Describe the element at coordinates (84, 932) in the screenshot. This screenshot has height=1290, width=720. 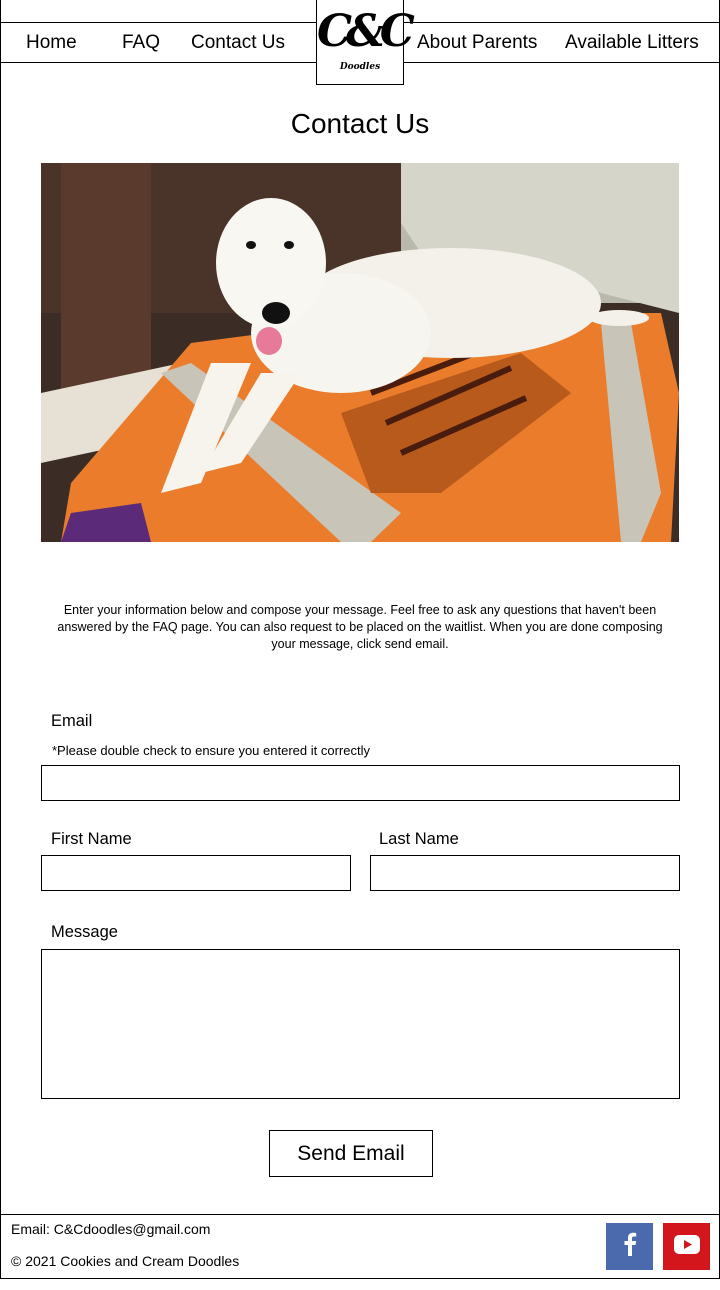
I see `message-label: Message` at that location.